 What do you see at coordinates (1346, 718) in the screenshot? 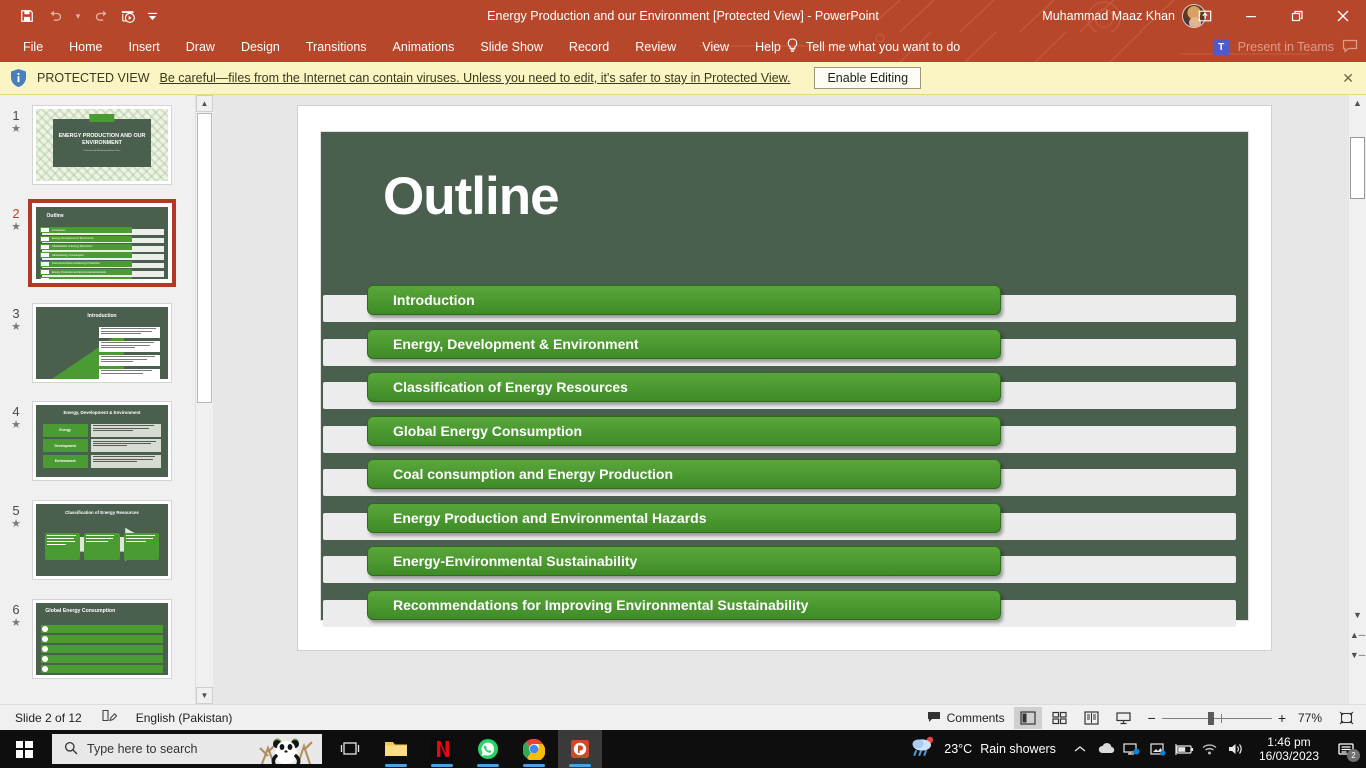
I see `fit-slide-to-window-button` at bounding box center [1346, 718].